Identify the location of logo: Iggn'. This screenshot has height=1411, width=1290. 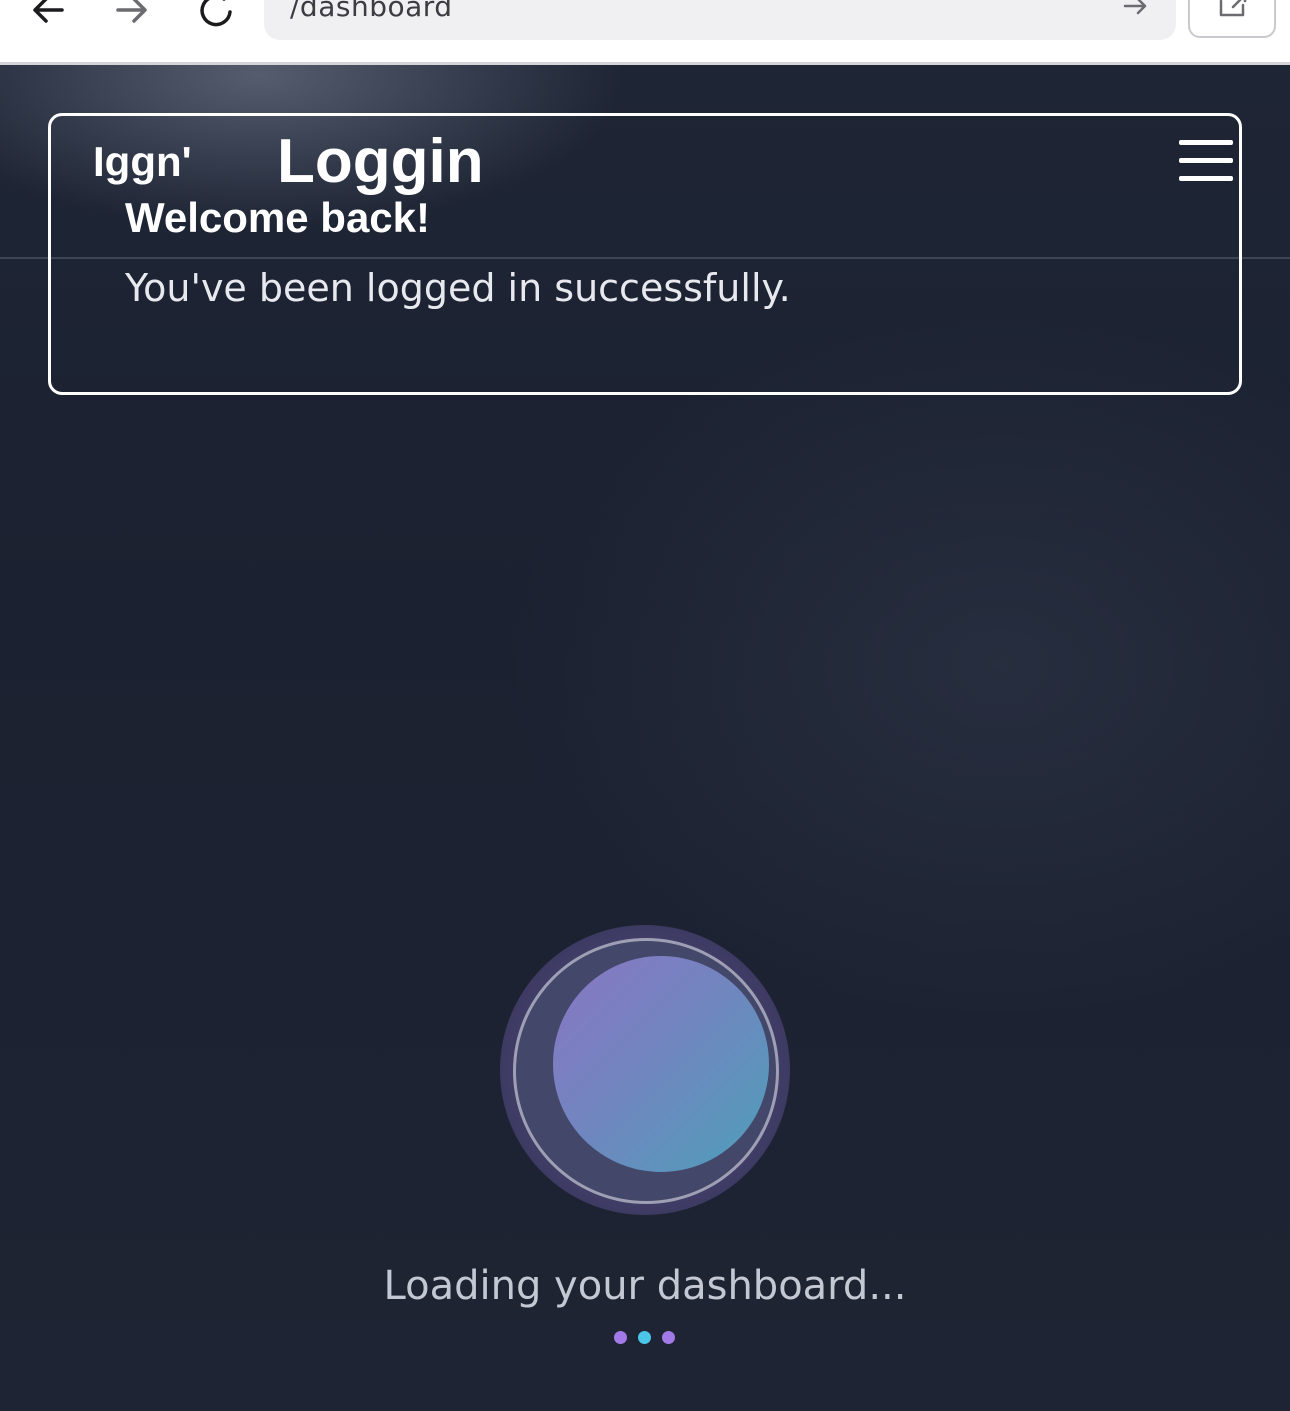
(142, 162).